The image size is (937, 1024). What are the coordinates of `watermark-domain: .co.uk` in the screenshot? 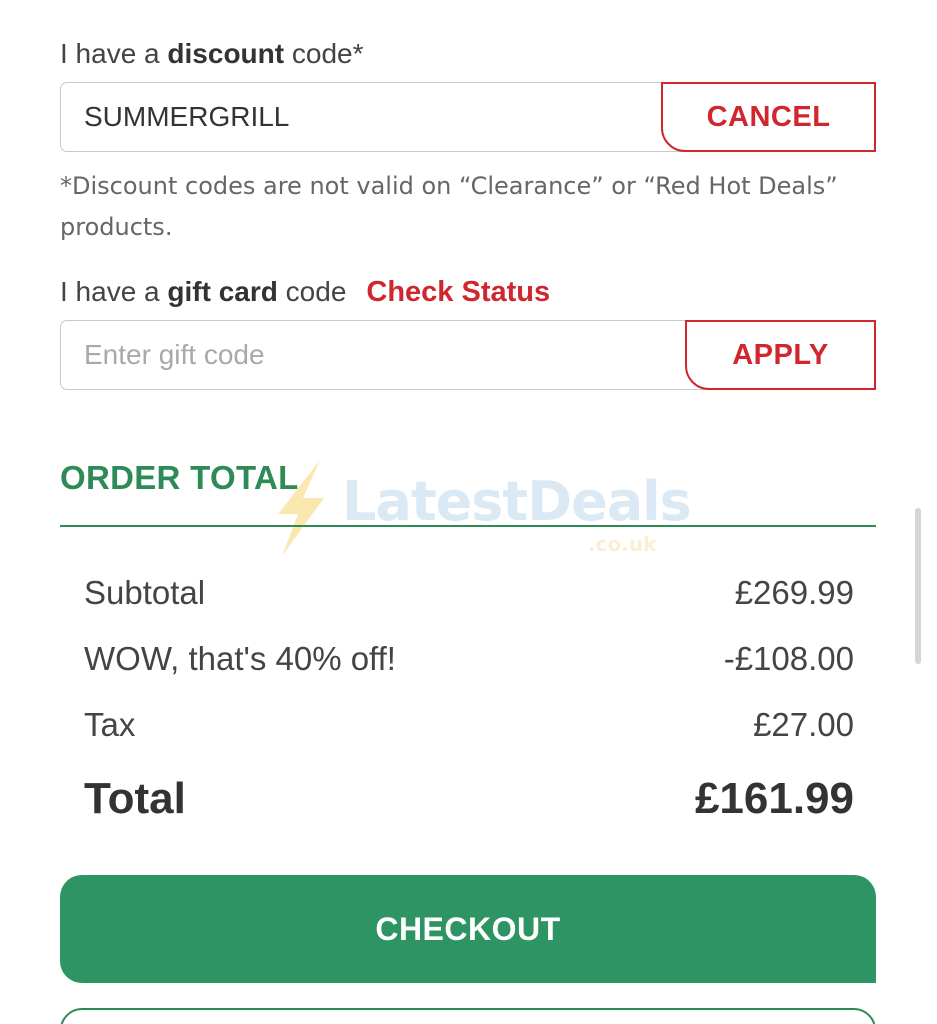 It's located at (622, 544).